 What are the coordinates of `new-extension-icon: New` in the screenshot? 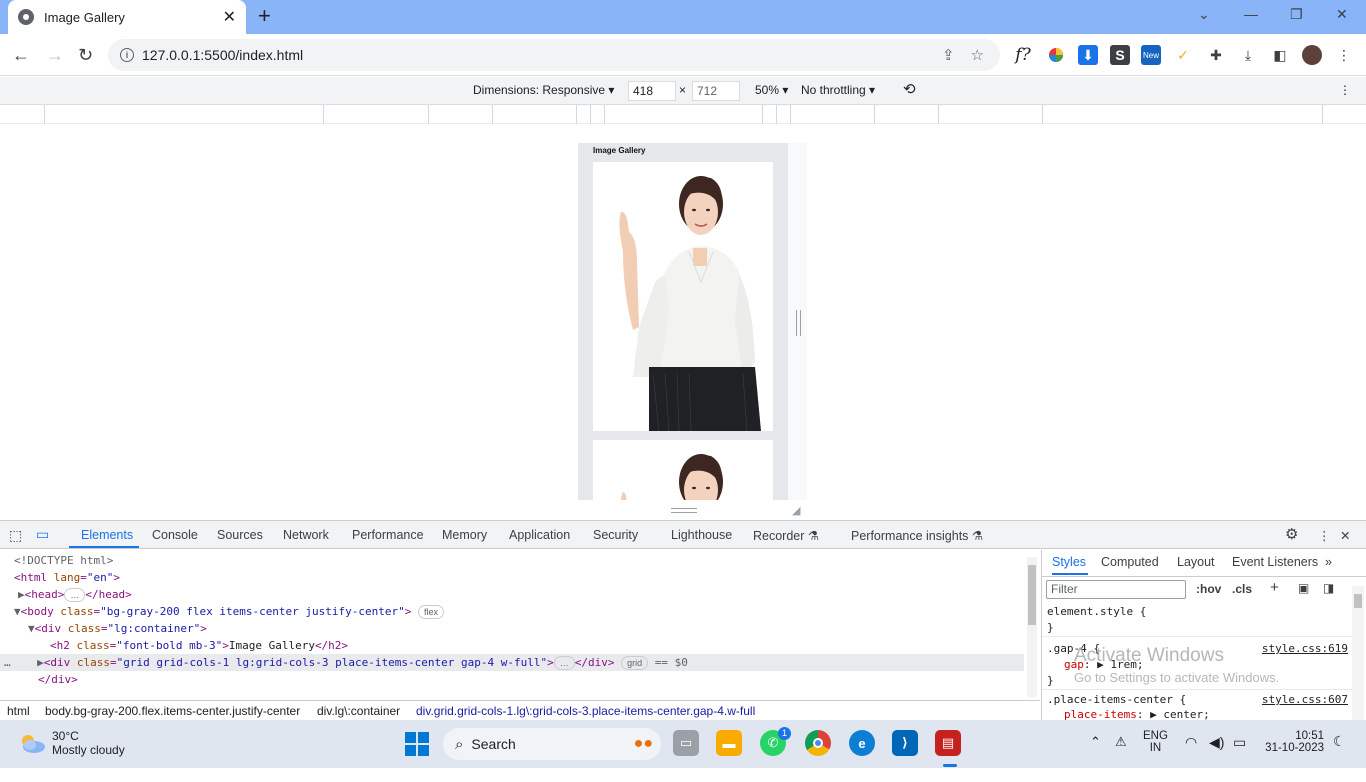 It's located at (1151, 55).